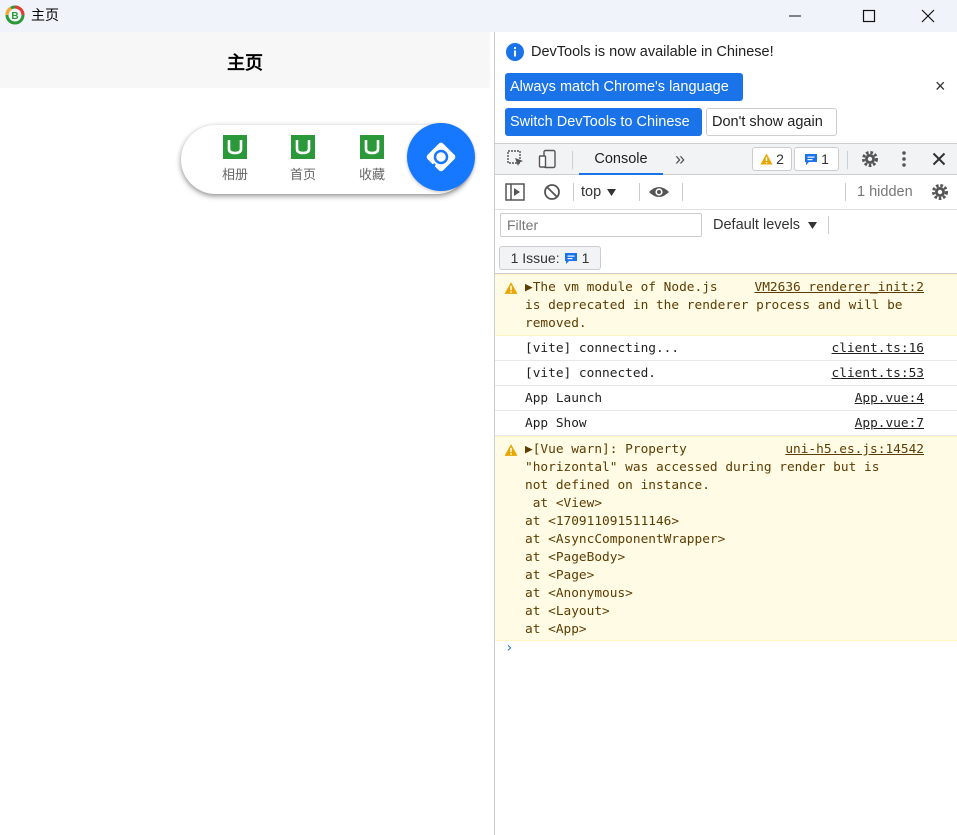 The height and width of the screenshot is (835, 957). I want to click on live-expression-button, so click(659, 192).